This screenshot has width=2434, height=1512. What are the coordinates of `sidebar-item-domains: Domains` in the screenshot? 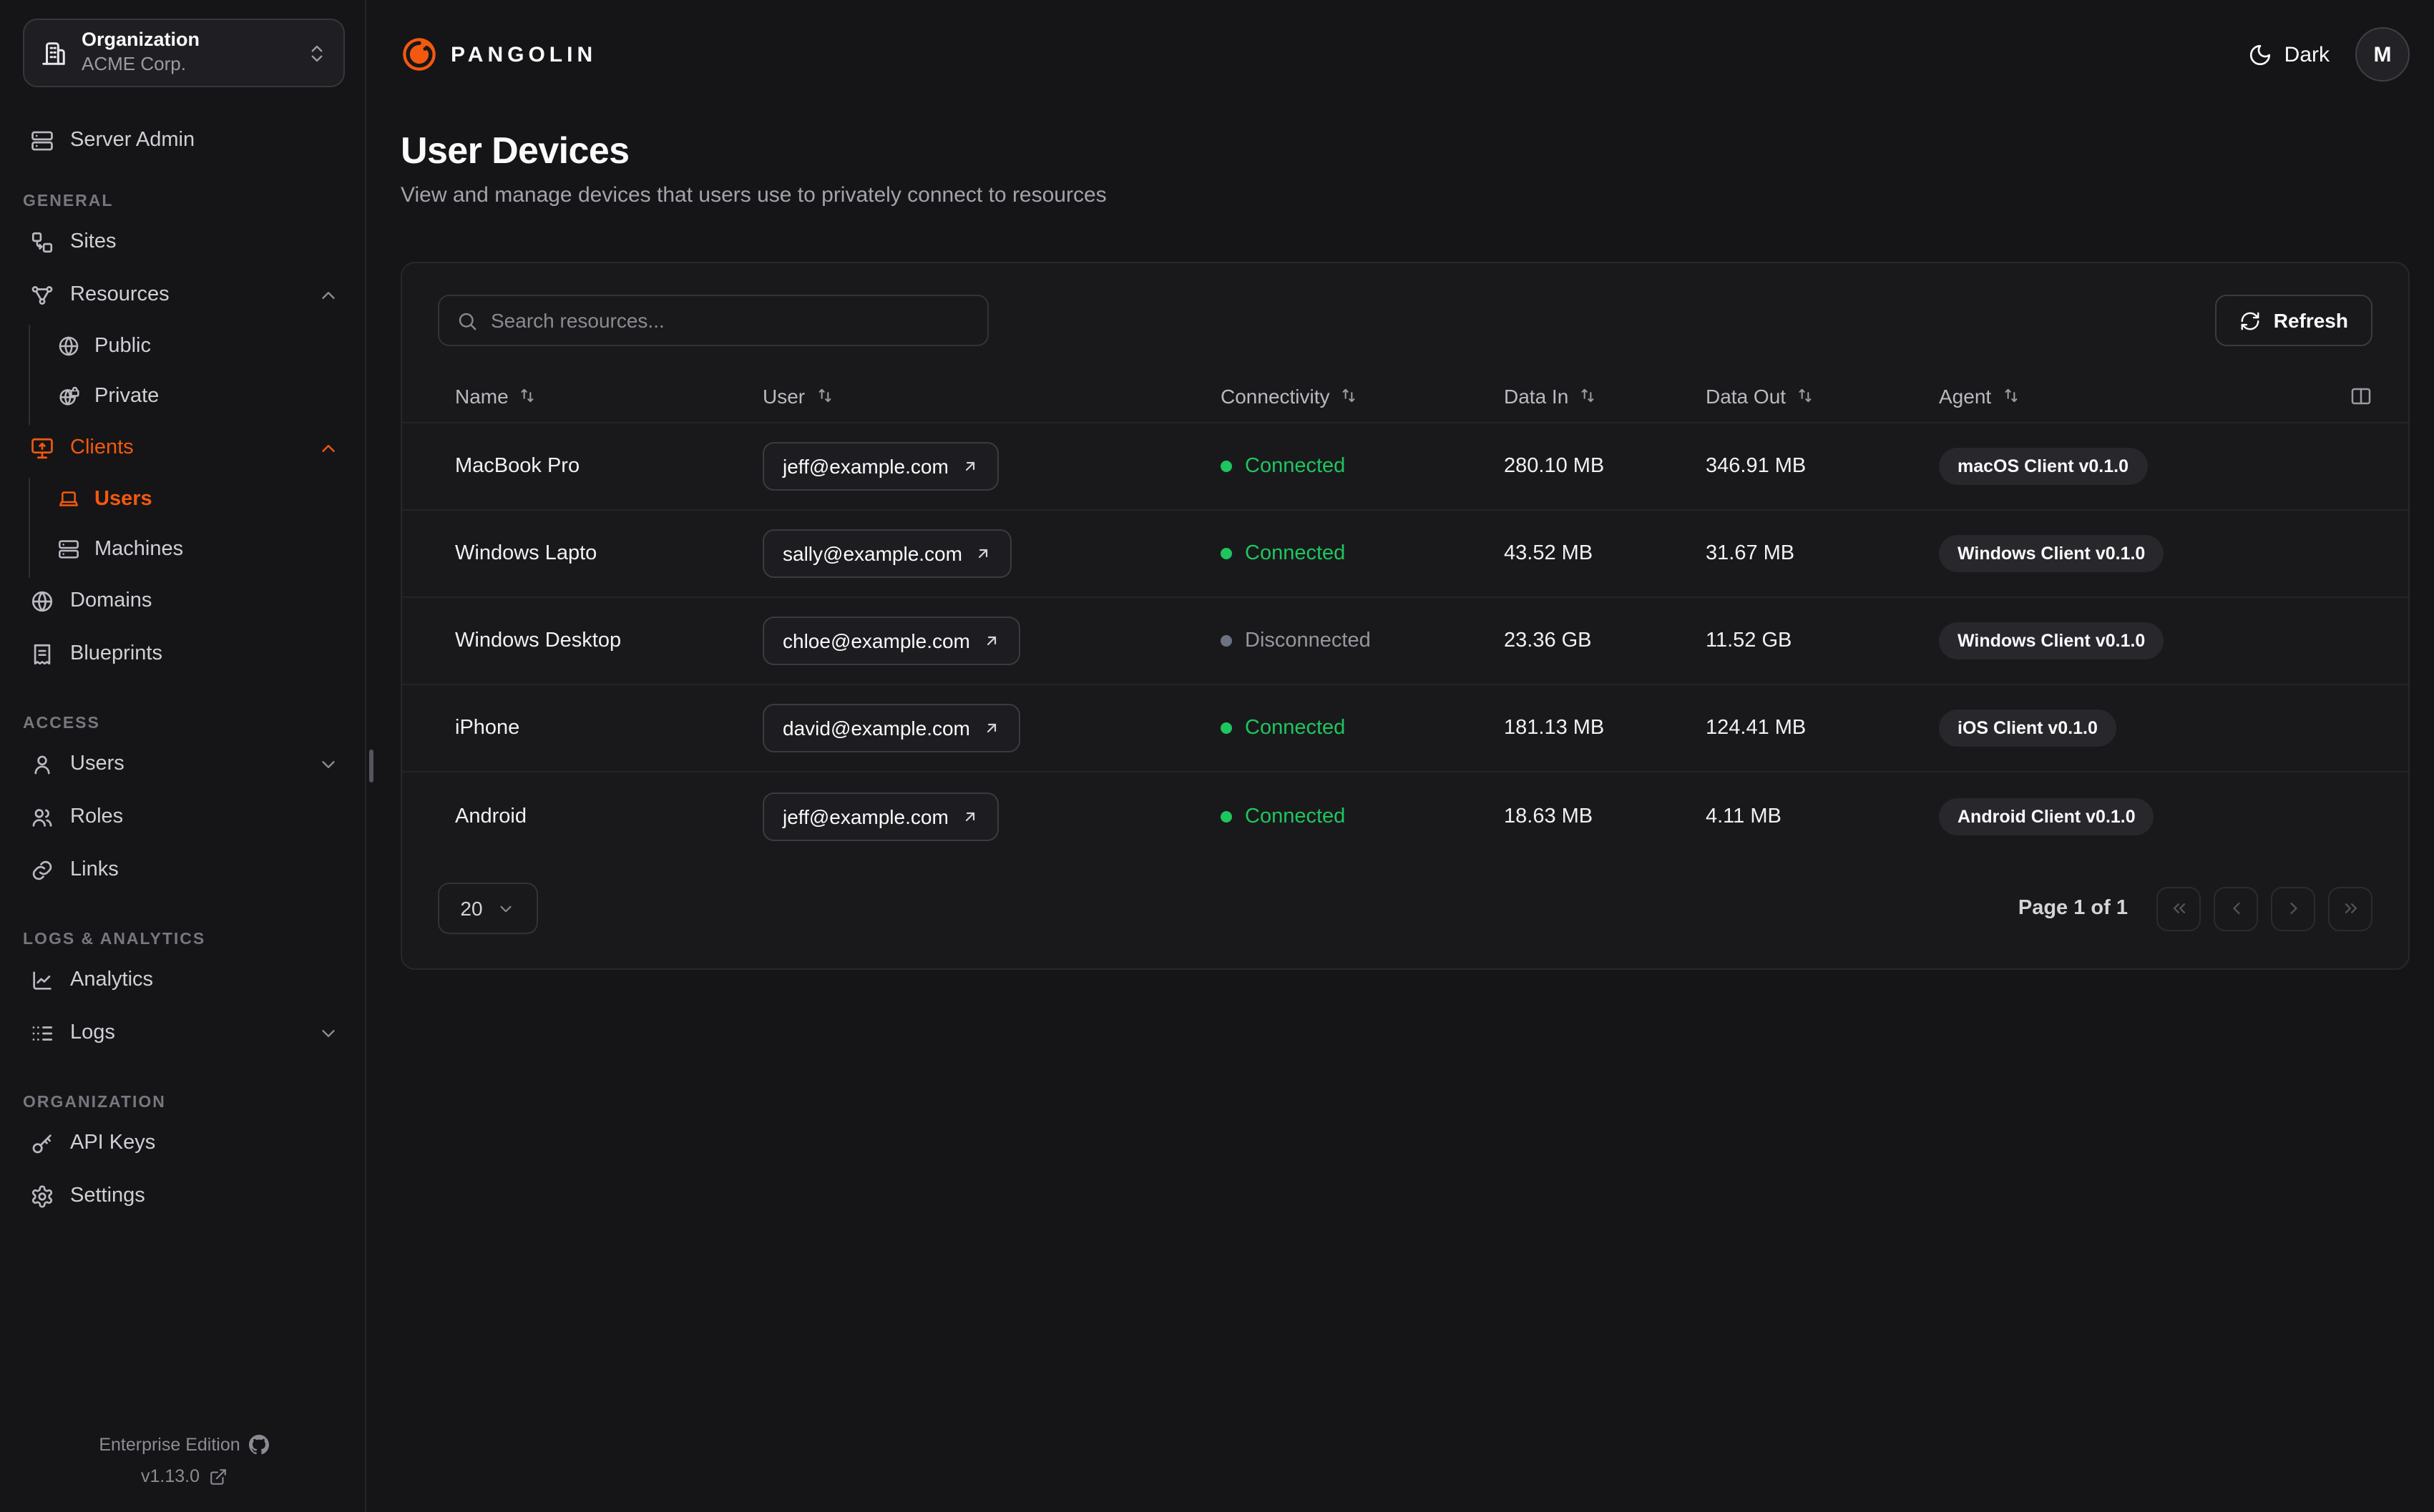 It's located at (184, 601).